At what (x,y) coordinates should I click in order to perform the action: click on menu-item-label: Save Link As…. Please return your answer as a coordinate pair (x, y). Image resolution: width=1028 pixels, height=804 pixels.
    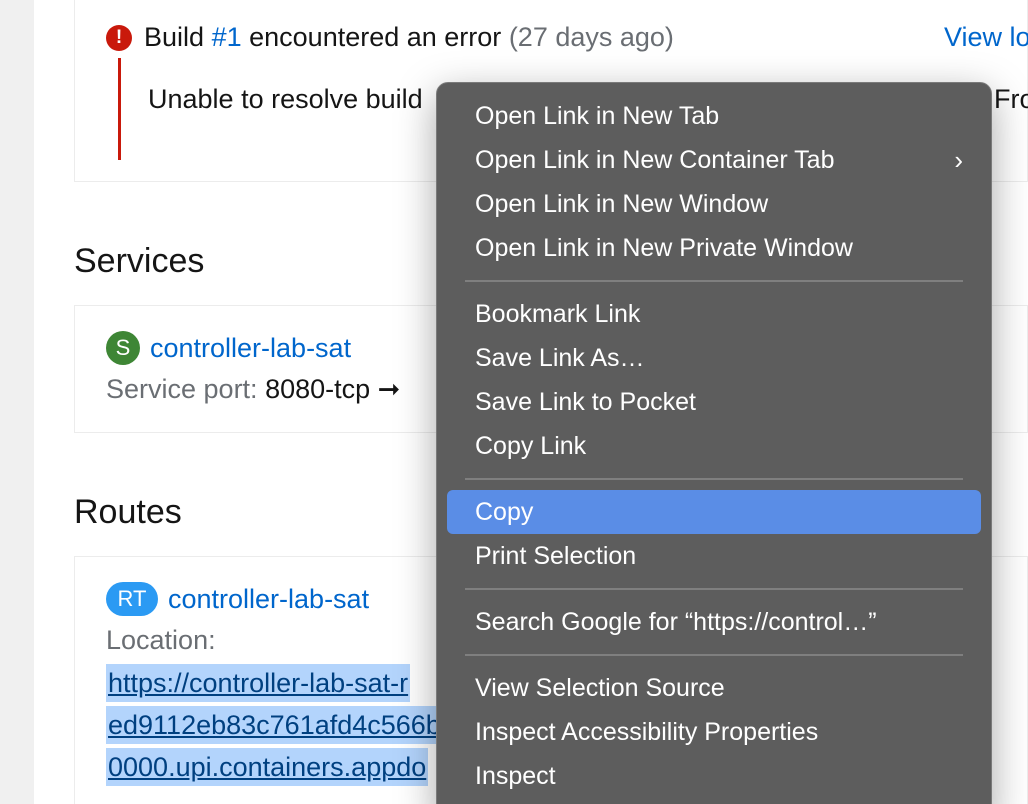
    Looking at the image, I should click on (560, 358).